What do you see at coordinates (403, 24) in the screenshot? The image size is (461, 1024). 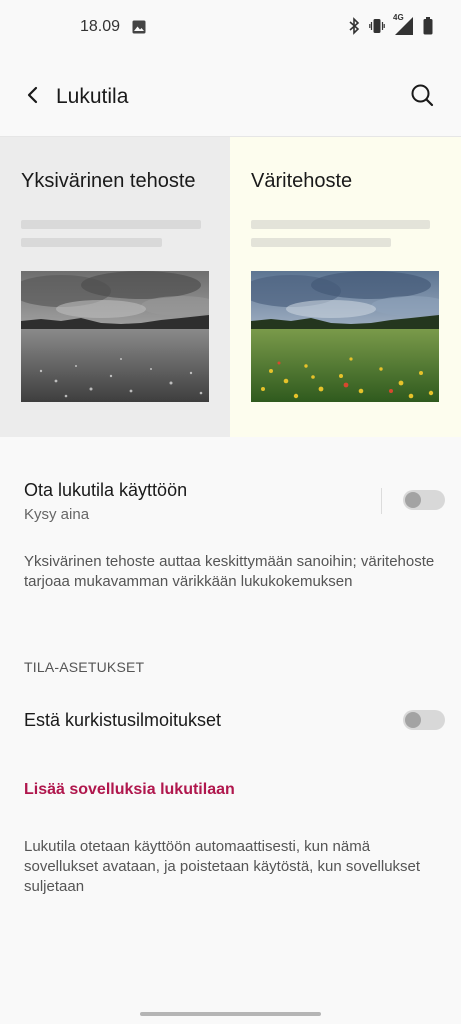 I see `signal-icon: 4G` at bounding box center [403, 24].